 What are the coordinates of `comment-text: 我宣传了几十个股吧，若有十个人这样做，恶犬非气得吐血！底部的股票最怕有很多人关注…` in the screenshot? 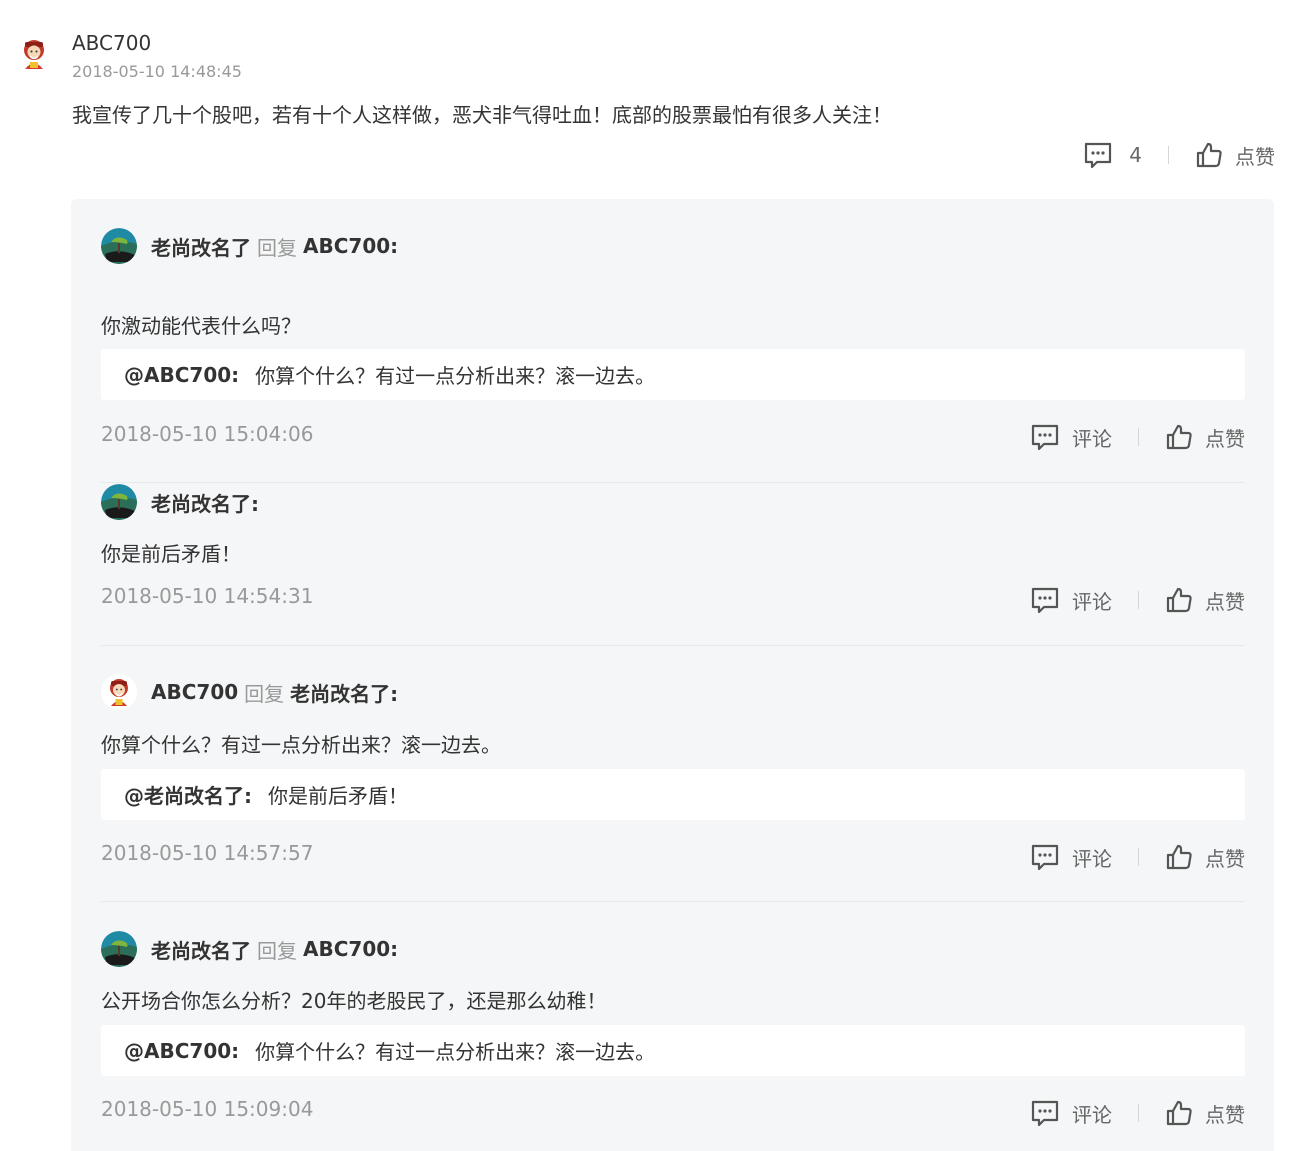 It's located at (482, 115).